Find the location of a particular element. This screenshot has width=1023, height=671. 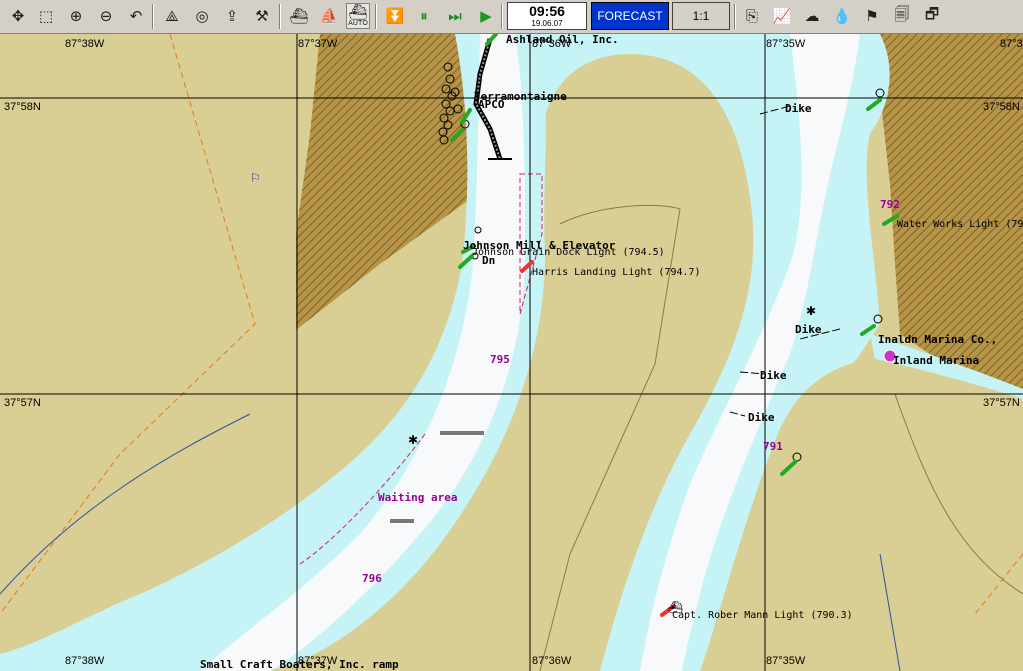

zoom-out-button: ⊖ is located at coordinates (106, 16).